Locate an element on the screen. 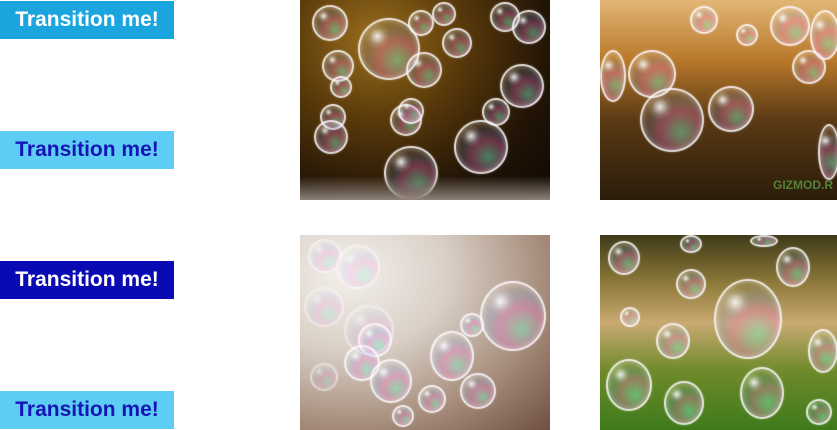  transition-button-4: Transition me! is located at coordinates (87, 410).